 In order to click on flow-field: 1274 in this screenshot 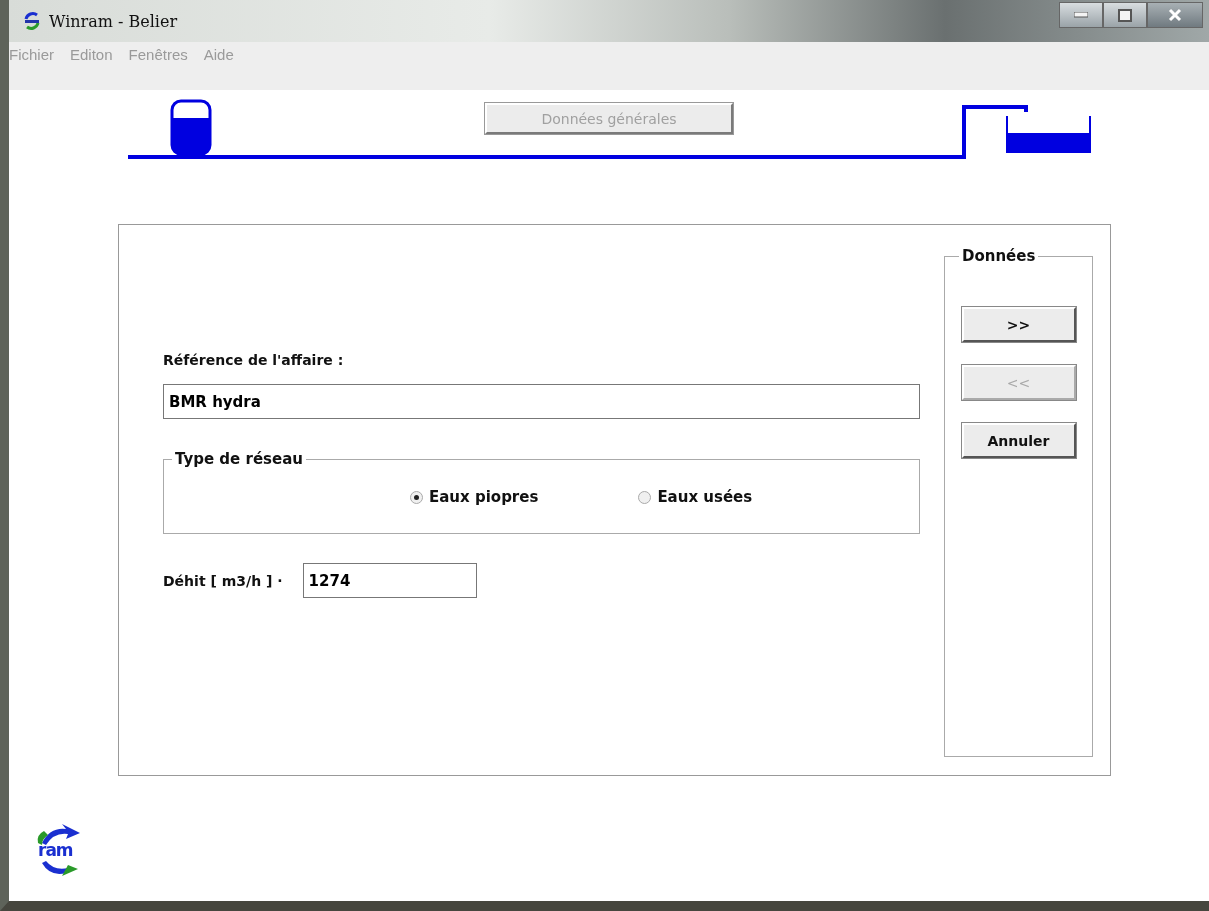, I will do `click(389, 580)`.